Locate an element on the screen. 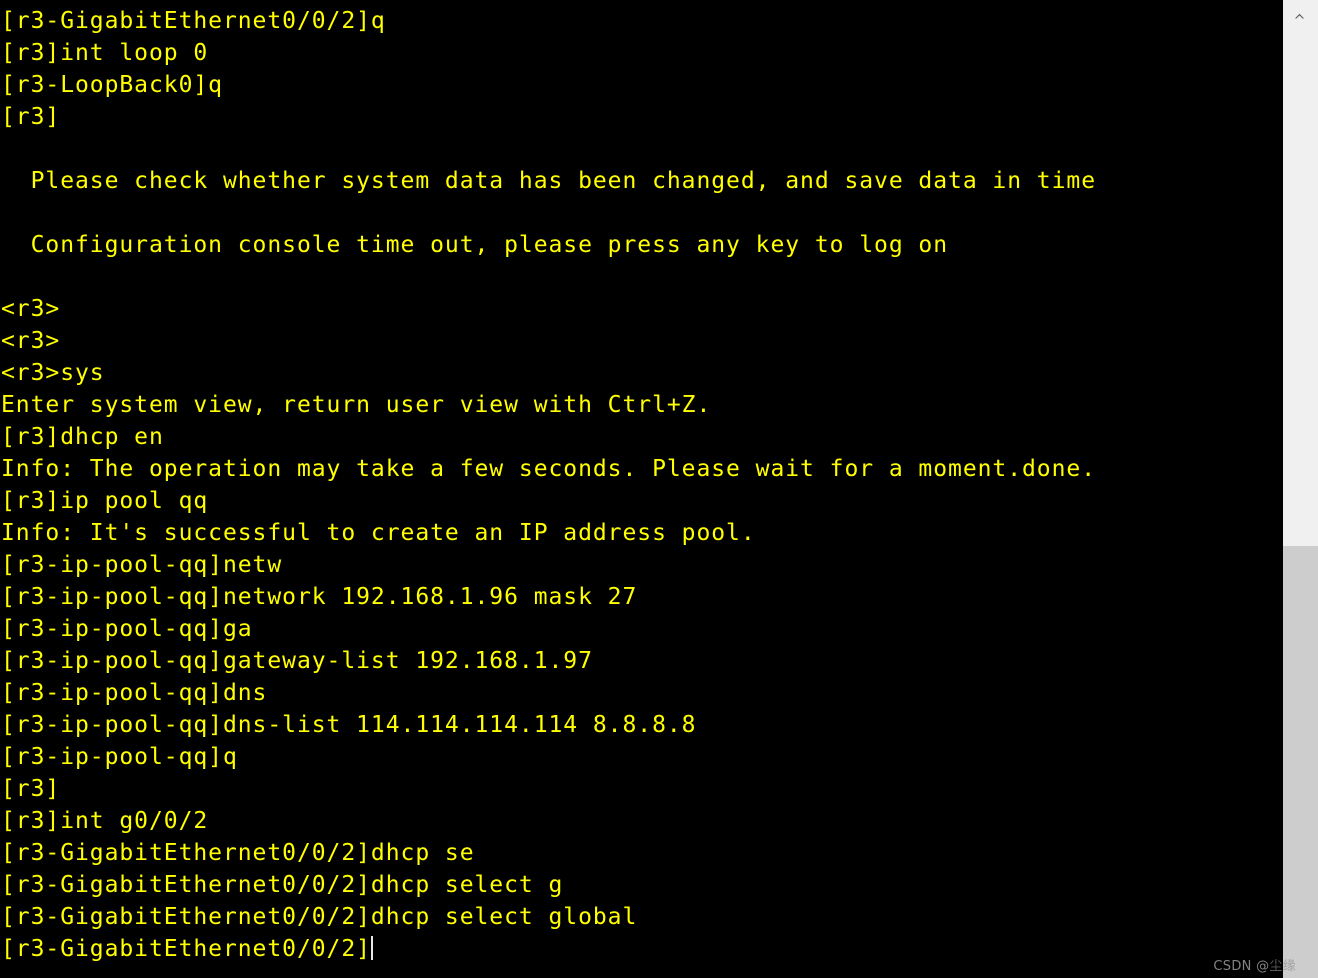  terminal-line: [r3]ip pool qq is located at coordinates (105, 501).